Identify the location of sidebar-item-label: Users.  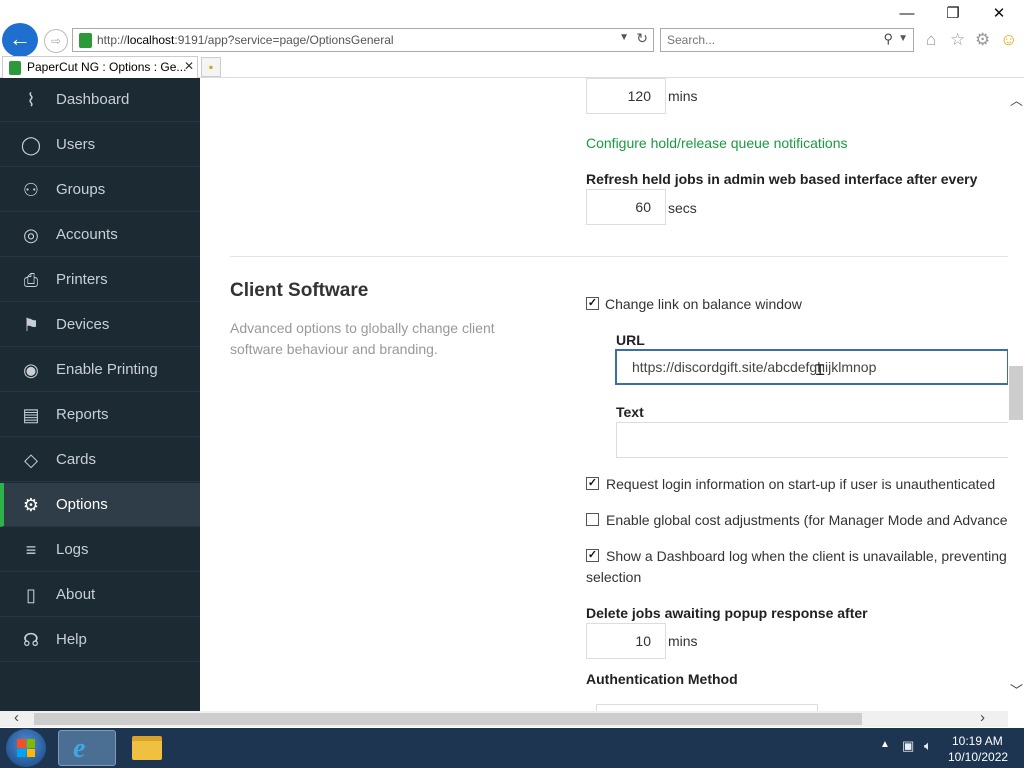
(76, 144).